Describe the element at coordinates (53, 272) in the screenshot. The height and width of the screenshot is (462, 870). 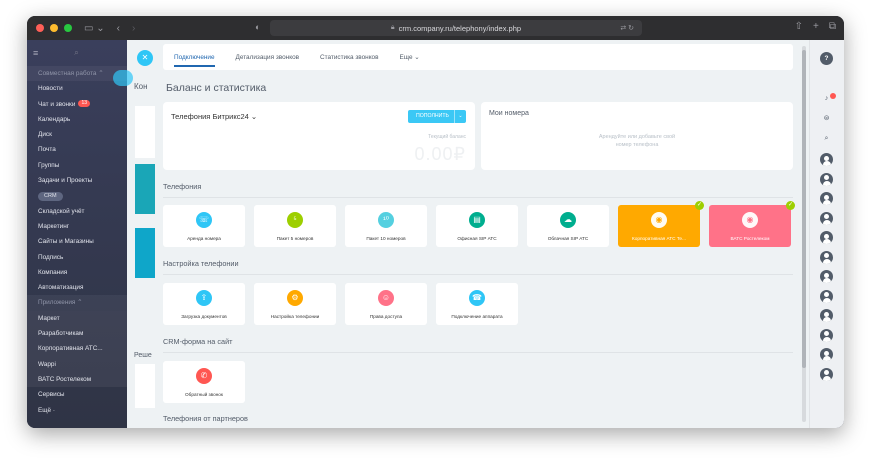
I see `sidebar-item-label: Компания` at that location.